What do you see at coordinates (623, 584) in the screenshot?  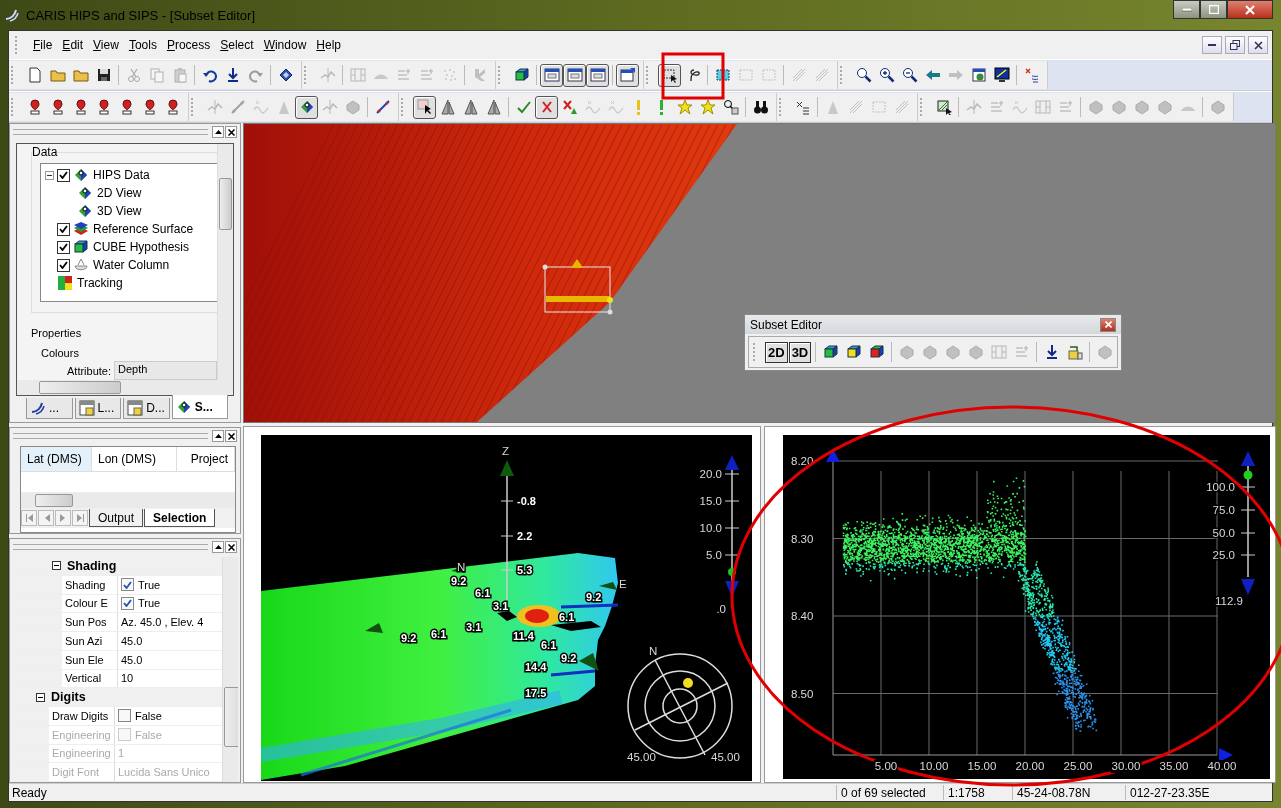 I see `direction-label: E` at bounding box center [623, 584].